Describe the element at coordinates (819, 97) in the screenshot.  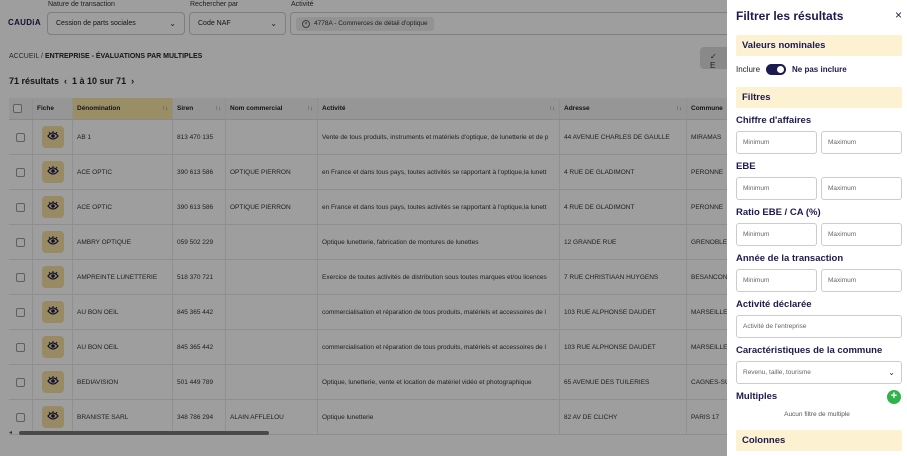
I see `section-filtres: Filtres` at that location.